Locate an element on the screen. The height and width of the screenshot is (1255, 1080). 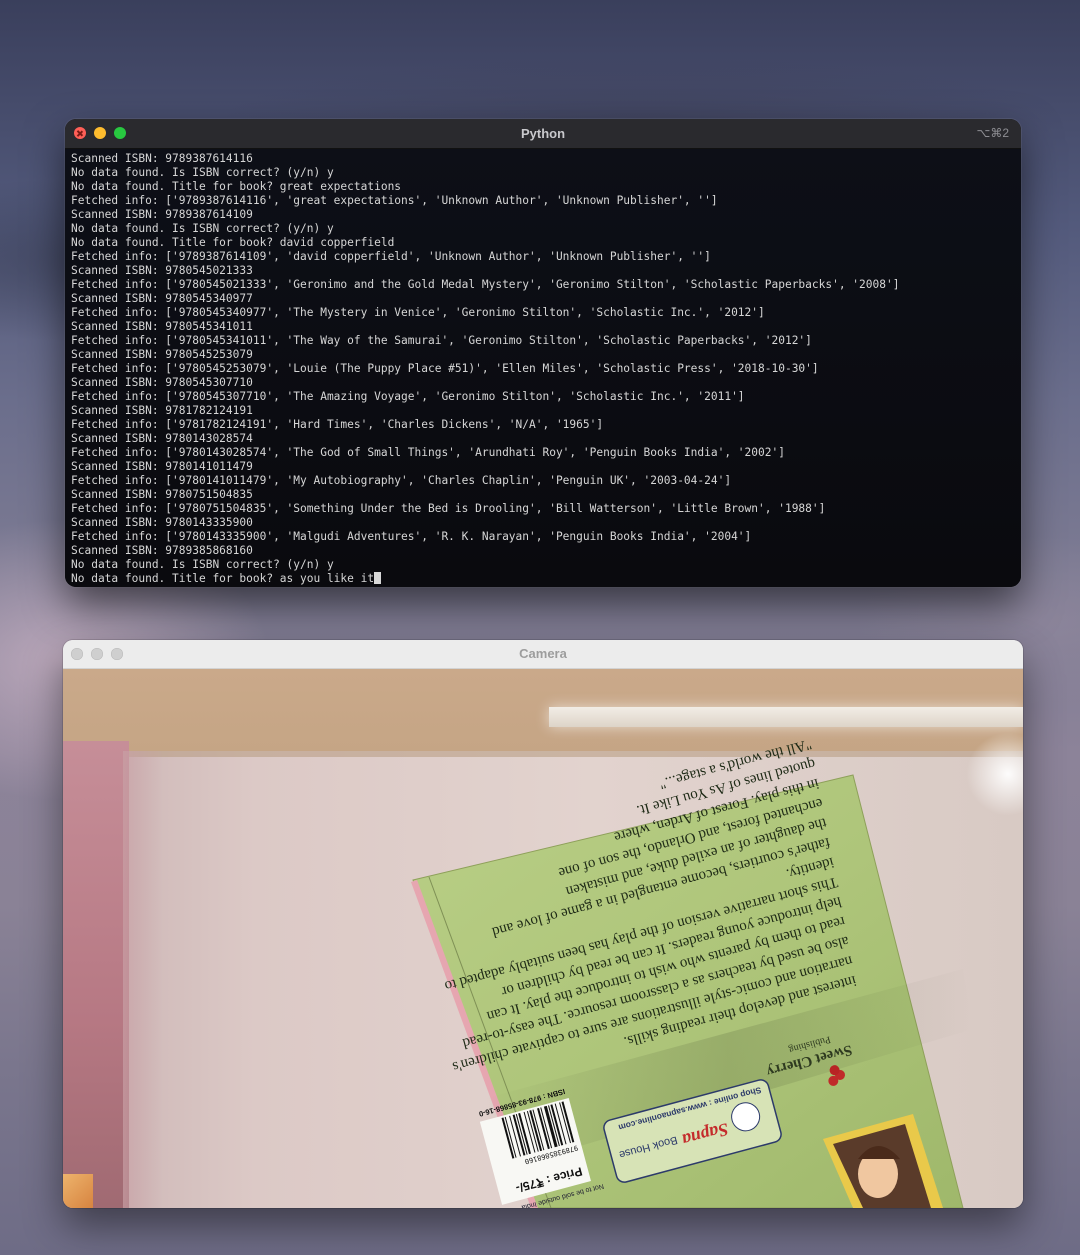
terminal-line: Scanned ISBN: 9780143028574 is located at coordinates (162, 438).